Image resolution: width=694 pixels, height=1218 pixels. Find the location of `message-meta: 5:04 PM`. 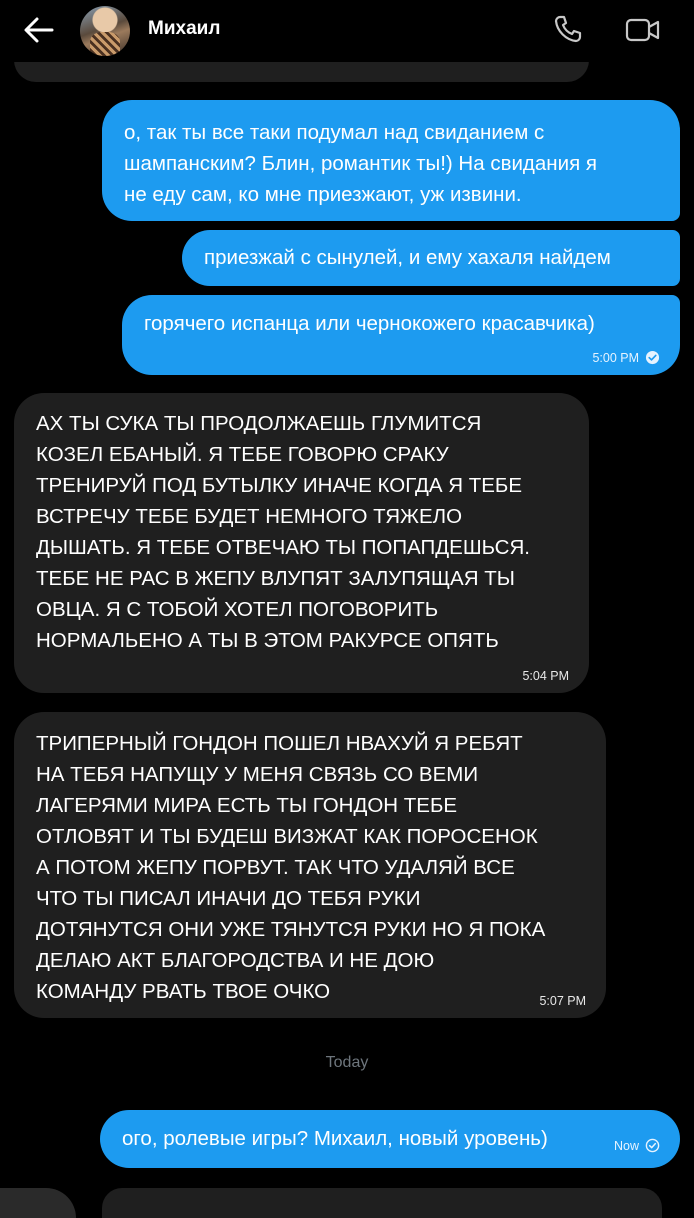

message-meta: 5:04 PM is located at coordinates (545, 676).